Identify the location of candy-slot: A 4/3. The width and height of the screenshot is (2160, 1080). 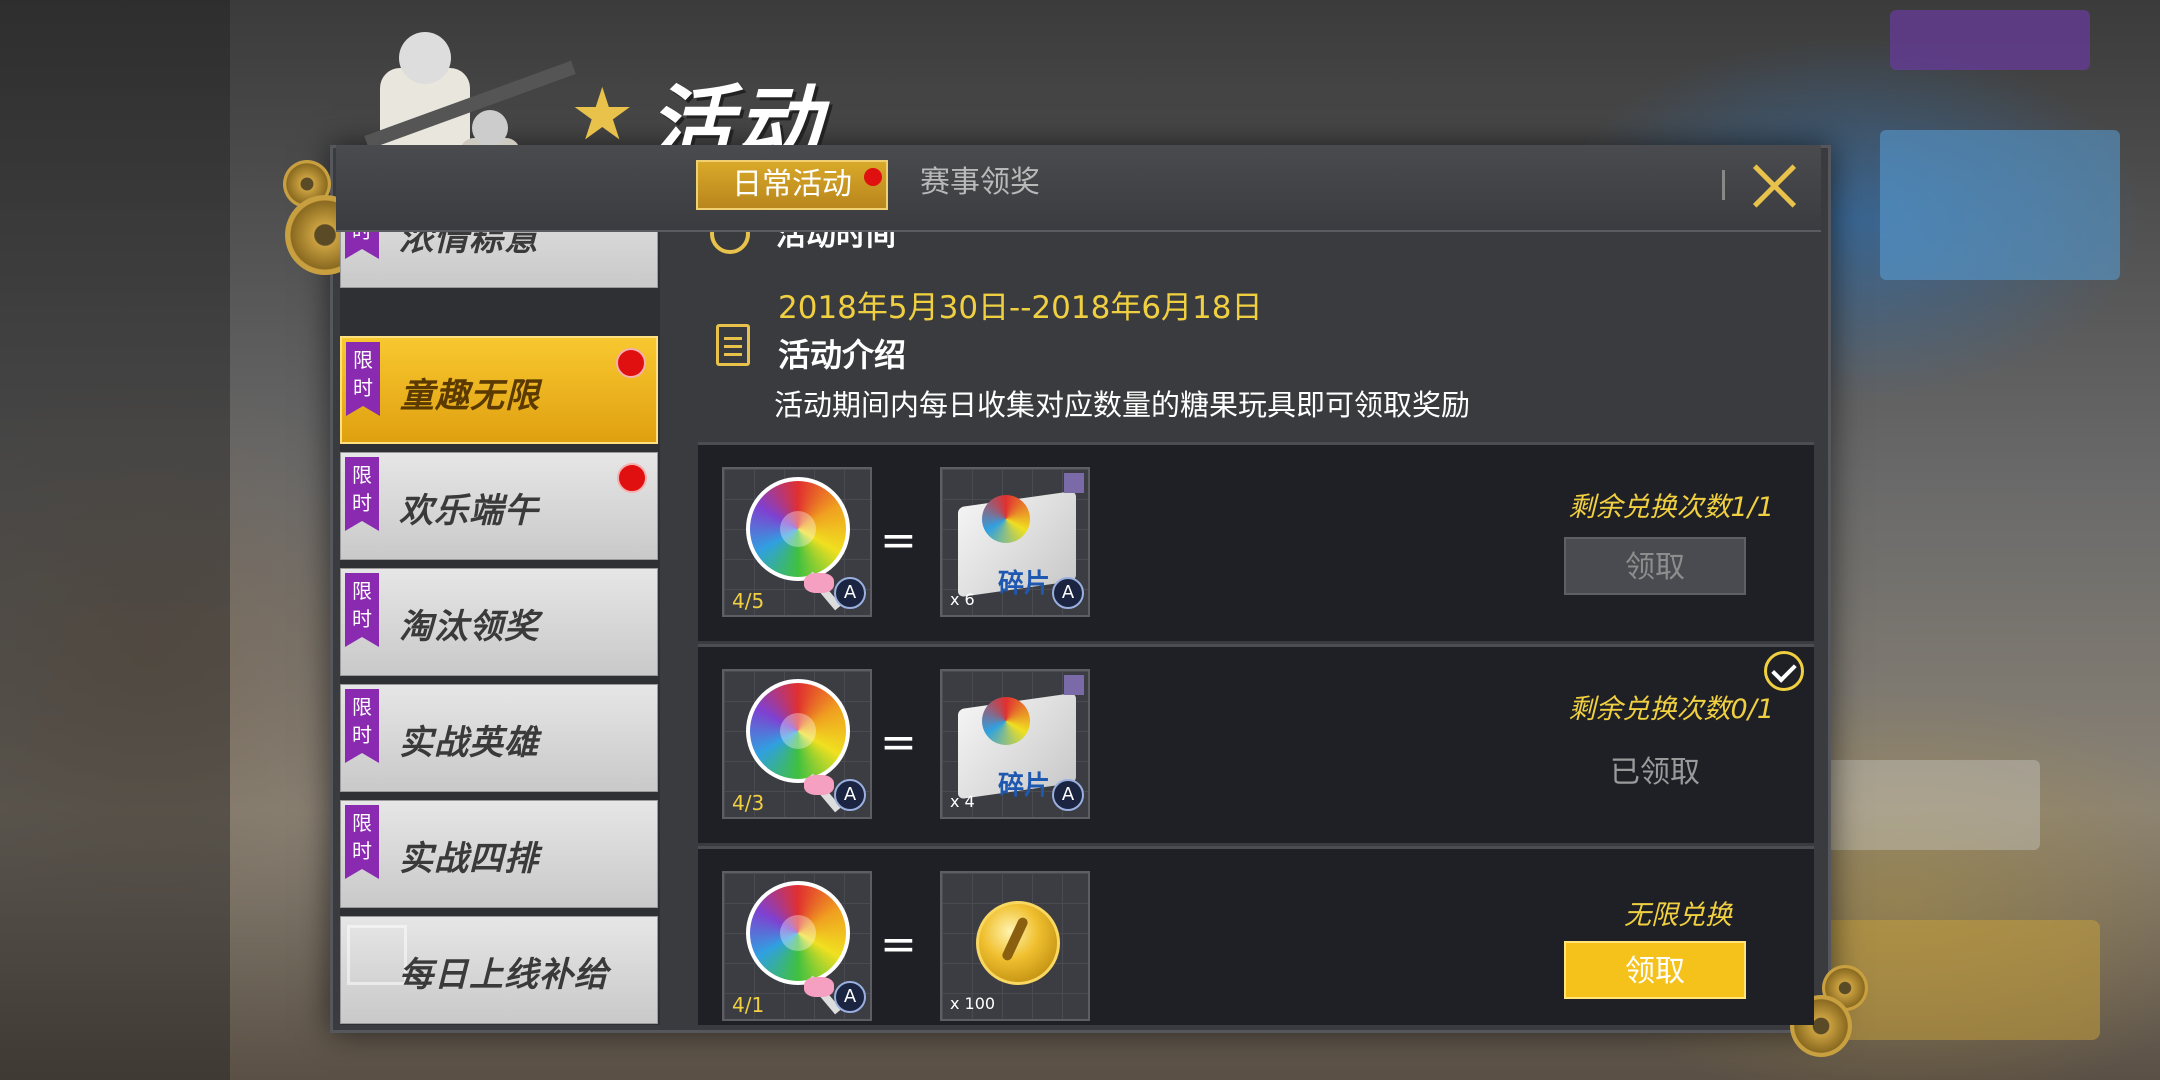
(797, 744).